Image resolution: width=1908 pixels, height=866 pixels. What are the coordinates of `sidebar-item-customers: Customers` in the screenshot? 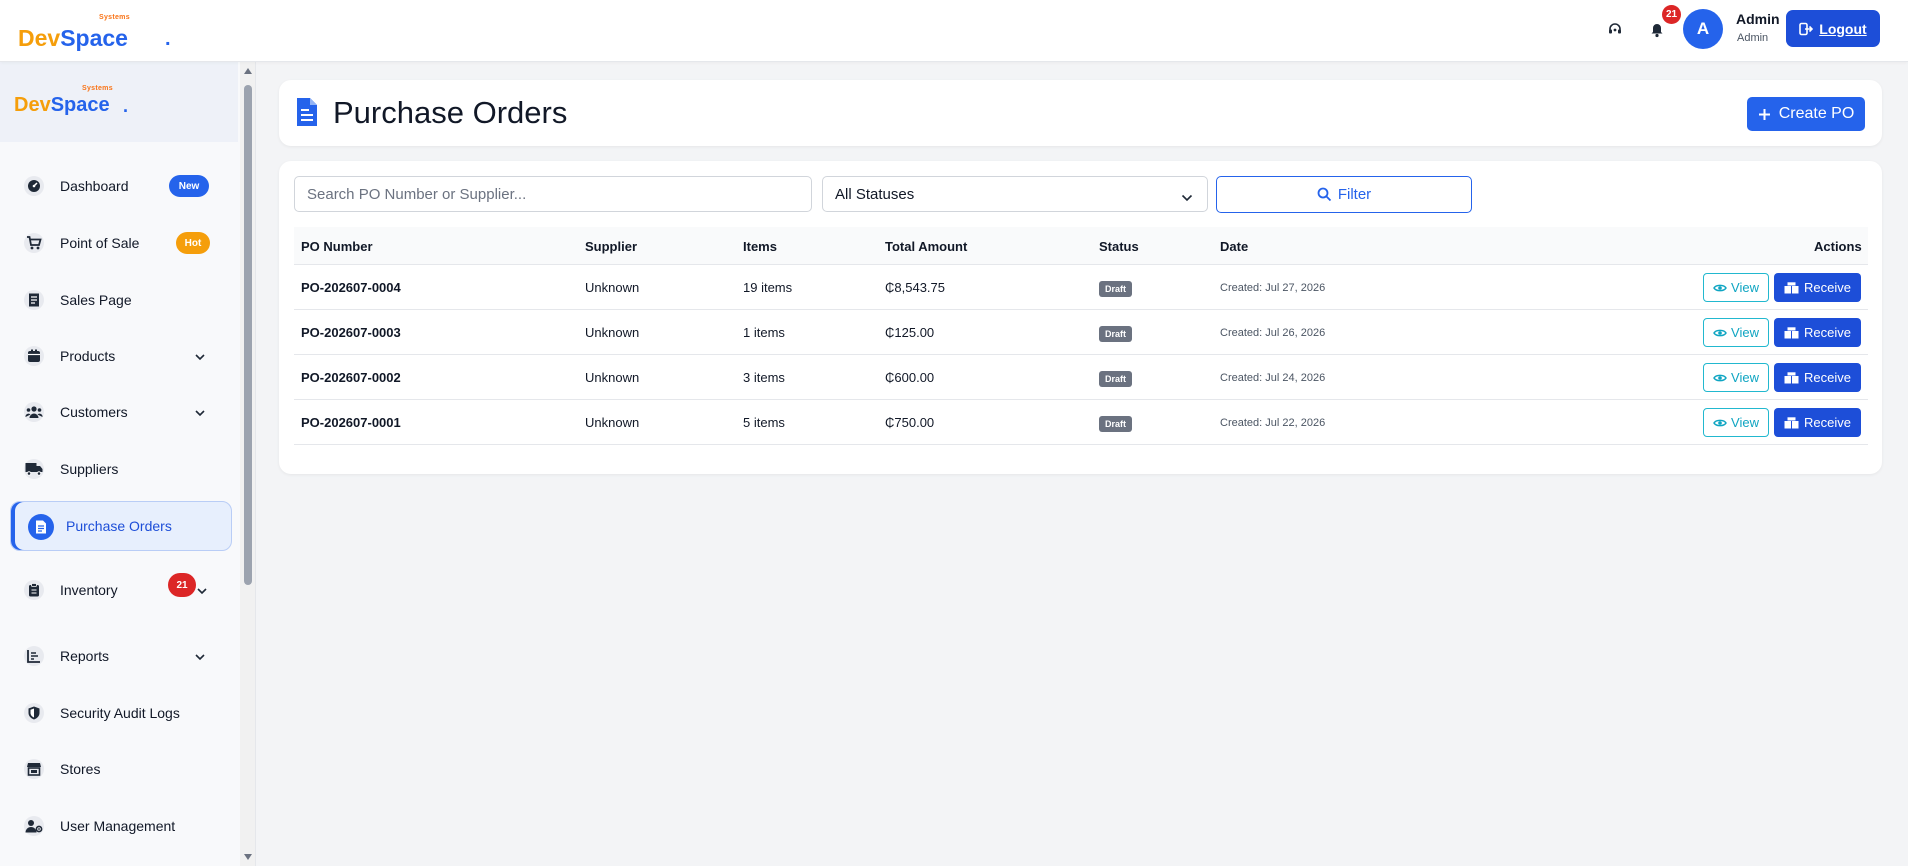 It's located at (121, 412).